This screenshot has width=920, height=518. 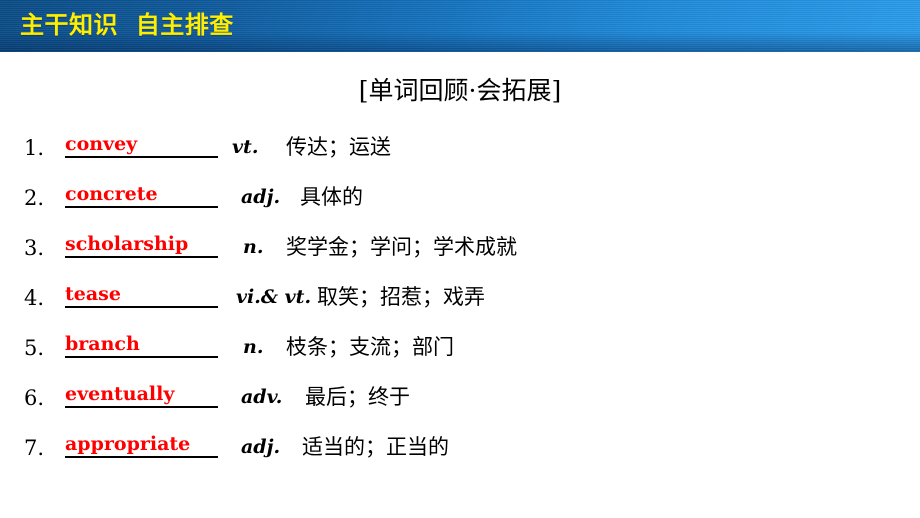 I want to click on part-of-speech-label: vi.& vt., so click(x=274, y=297).